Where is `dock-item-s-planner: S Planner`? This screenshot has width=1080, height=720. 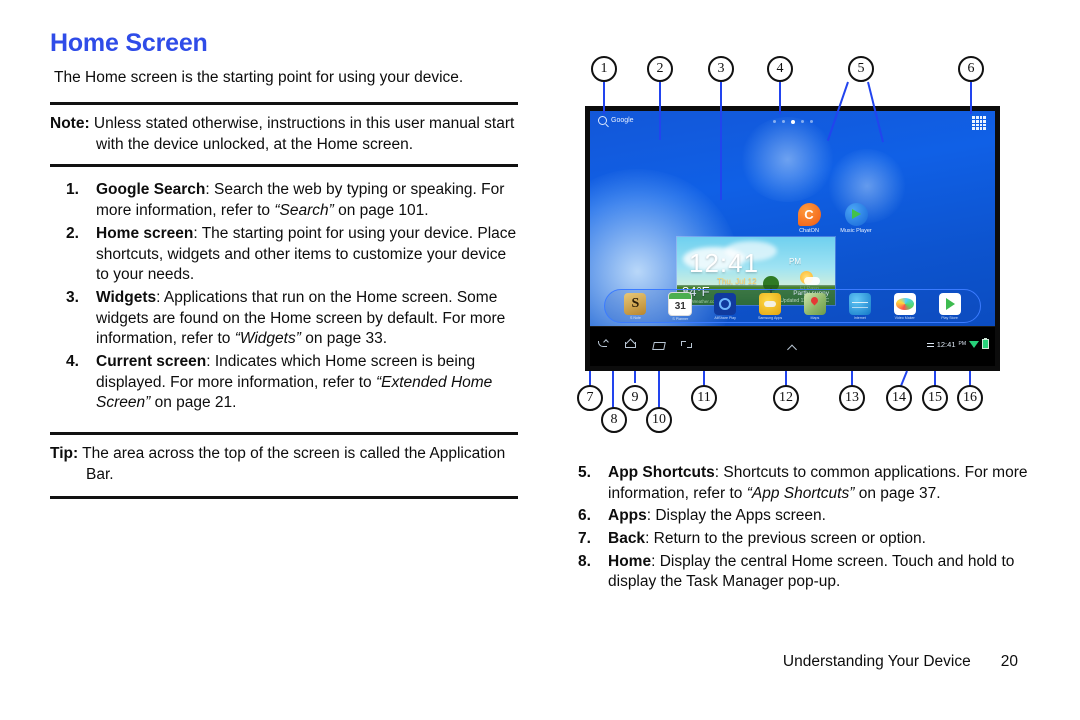 dock-item-s-planner: S Planner is located at coordinates (680, 306).